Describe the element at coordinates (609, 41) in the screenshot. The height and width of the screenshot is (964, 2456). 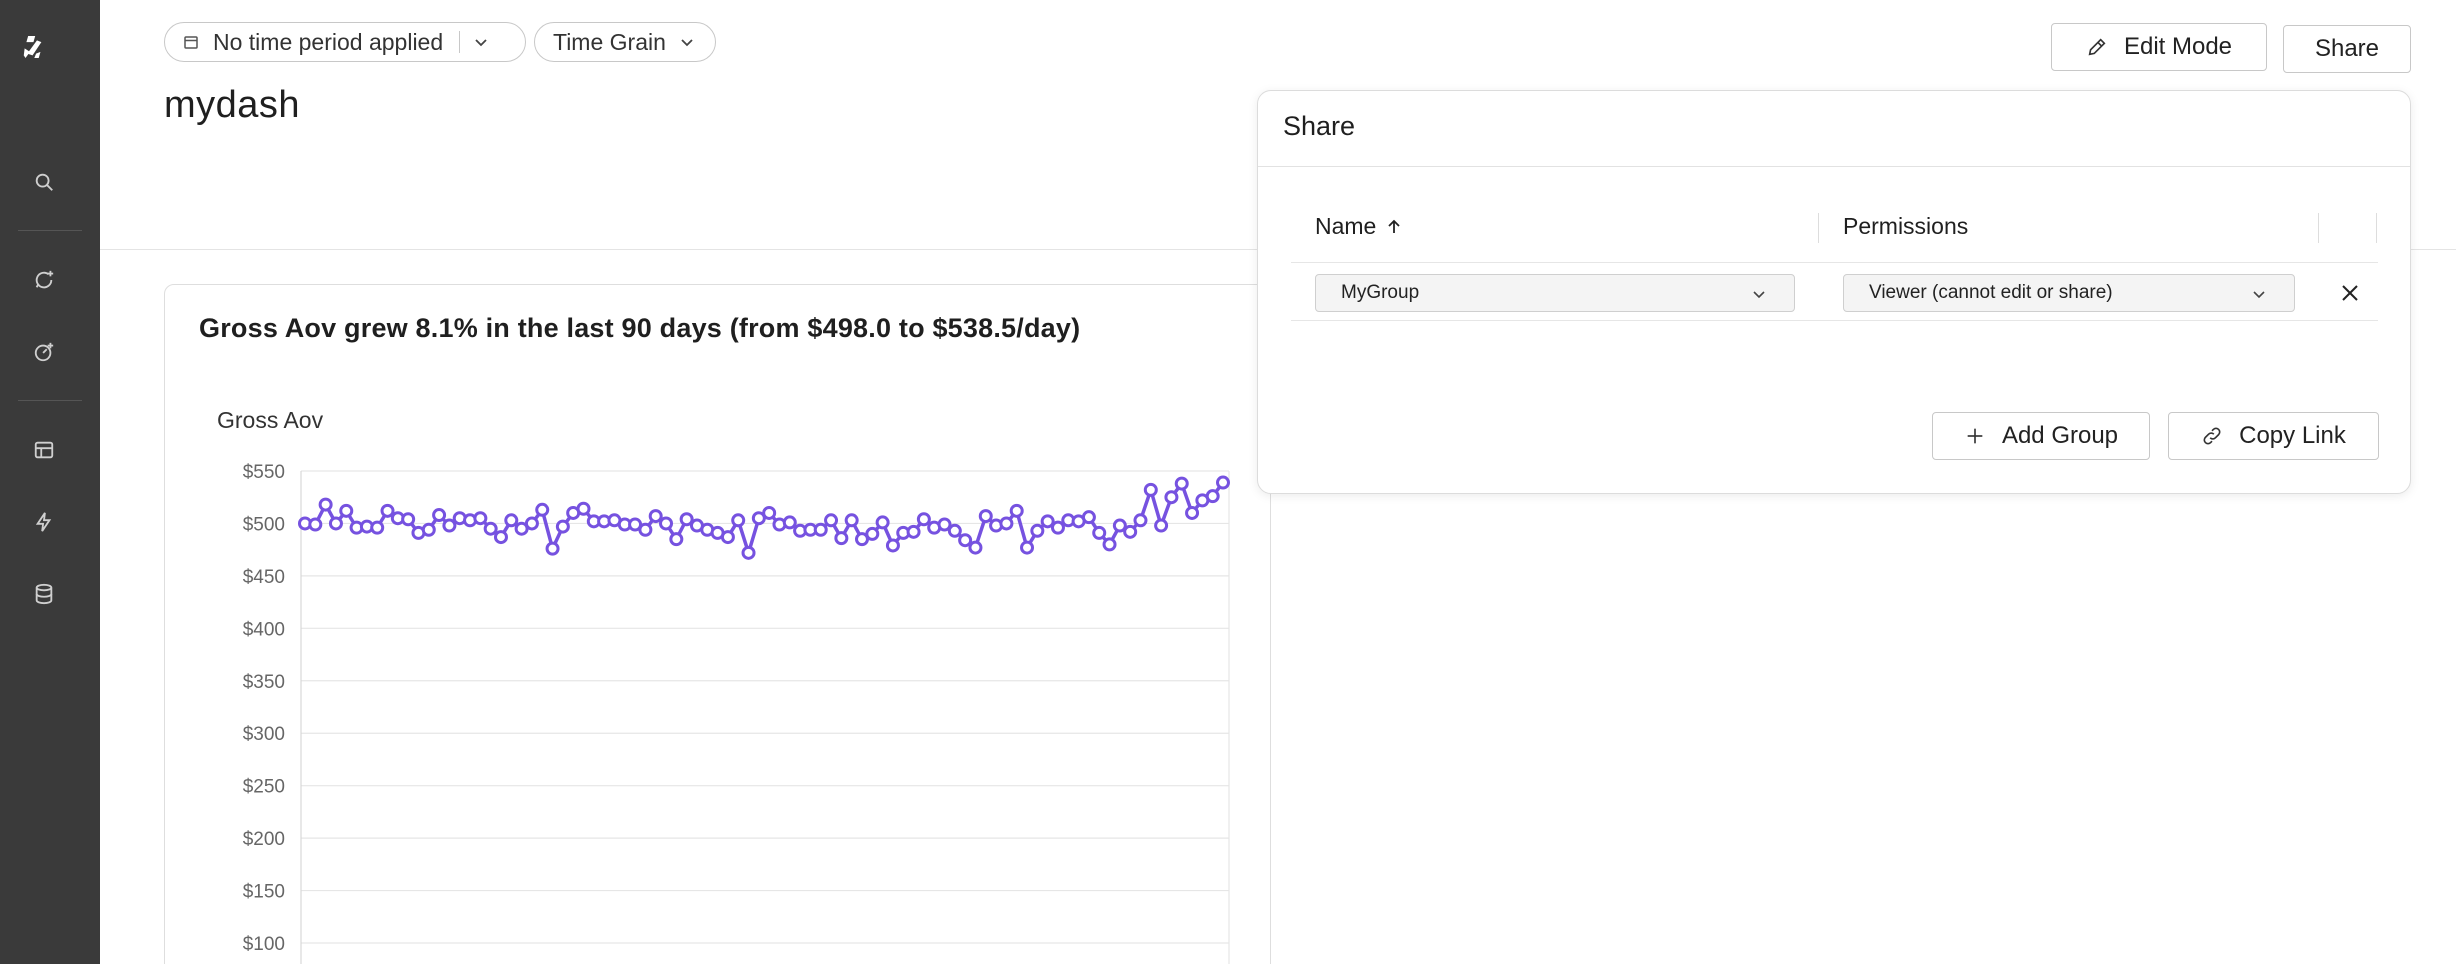
I see `time-grain-label: Time Grain` at that location.